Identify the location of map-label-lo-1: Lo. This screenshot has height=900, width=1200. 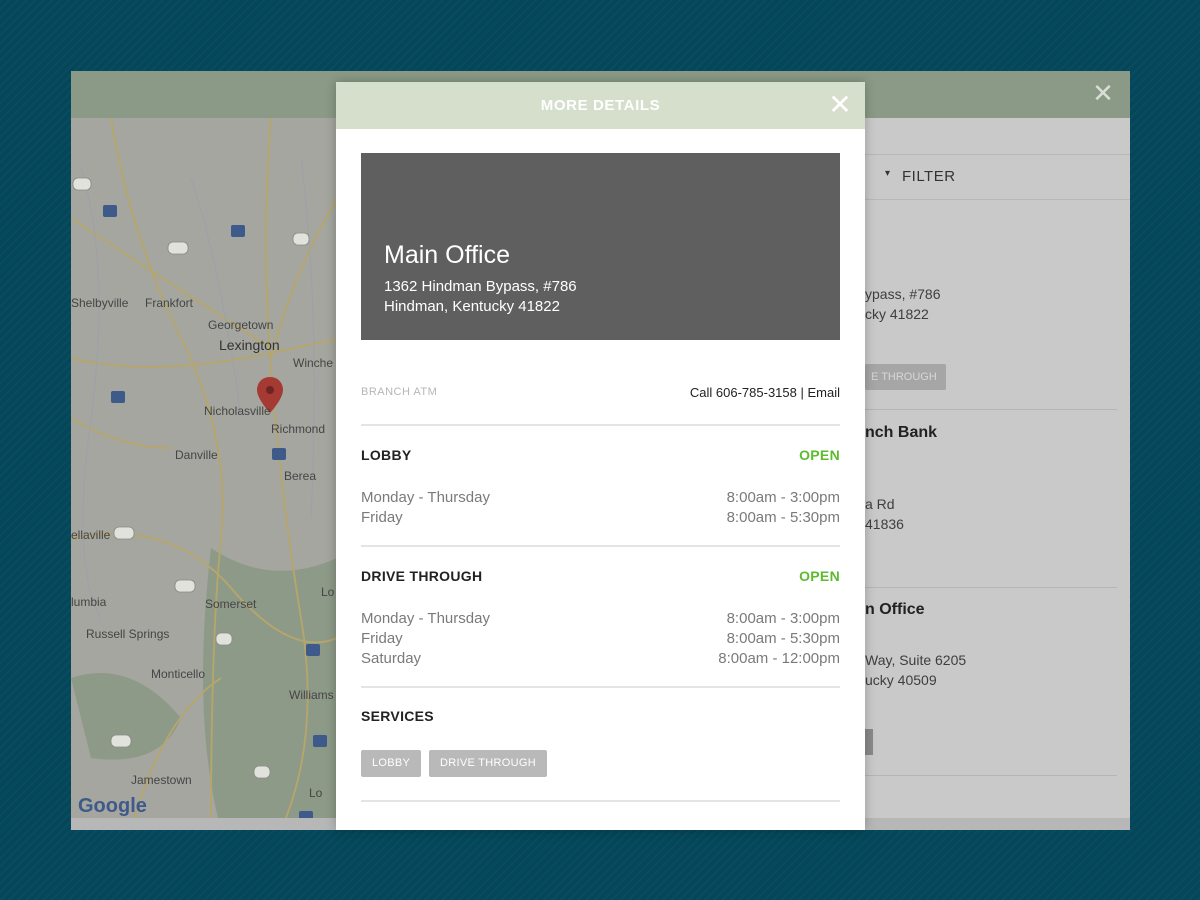
(328, 592).